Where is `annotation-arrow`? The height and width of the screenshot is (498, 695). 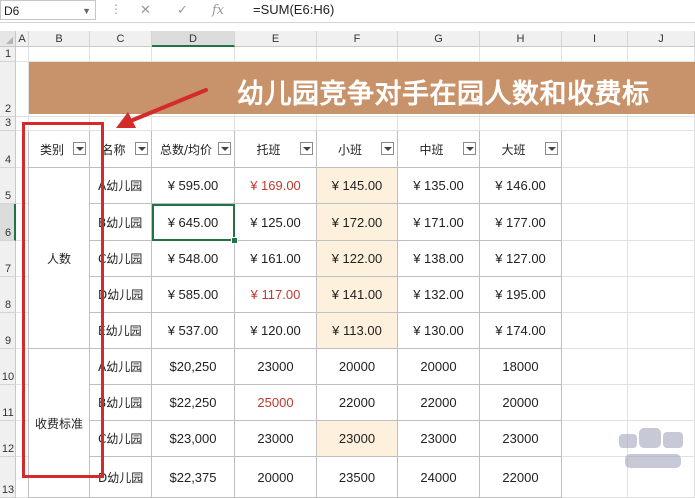 annotation-arrow is located at coordinates (162, 108).